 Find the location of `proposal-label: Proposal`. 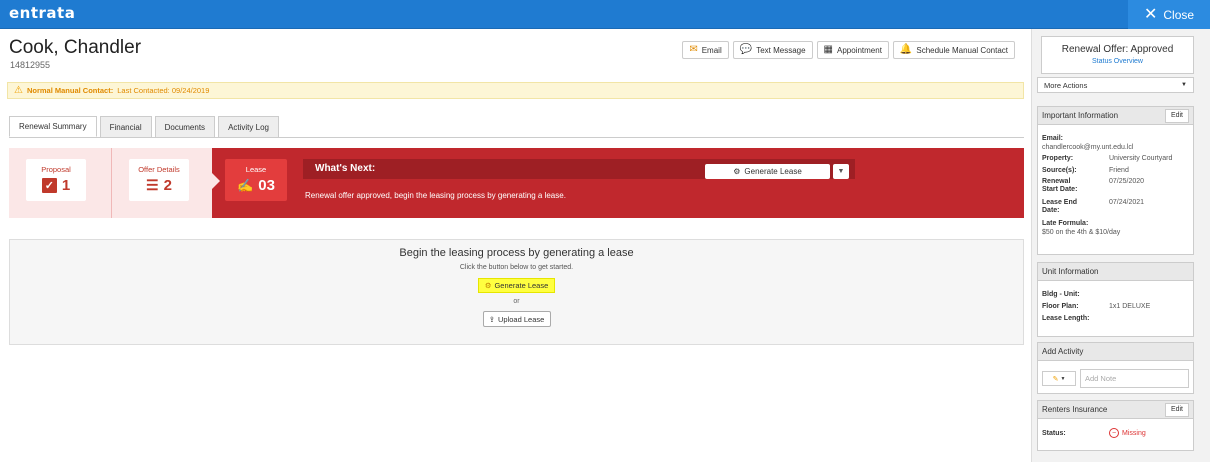

proposal-label: Proposal is located at coordinates (56, 169).